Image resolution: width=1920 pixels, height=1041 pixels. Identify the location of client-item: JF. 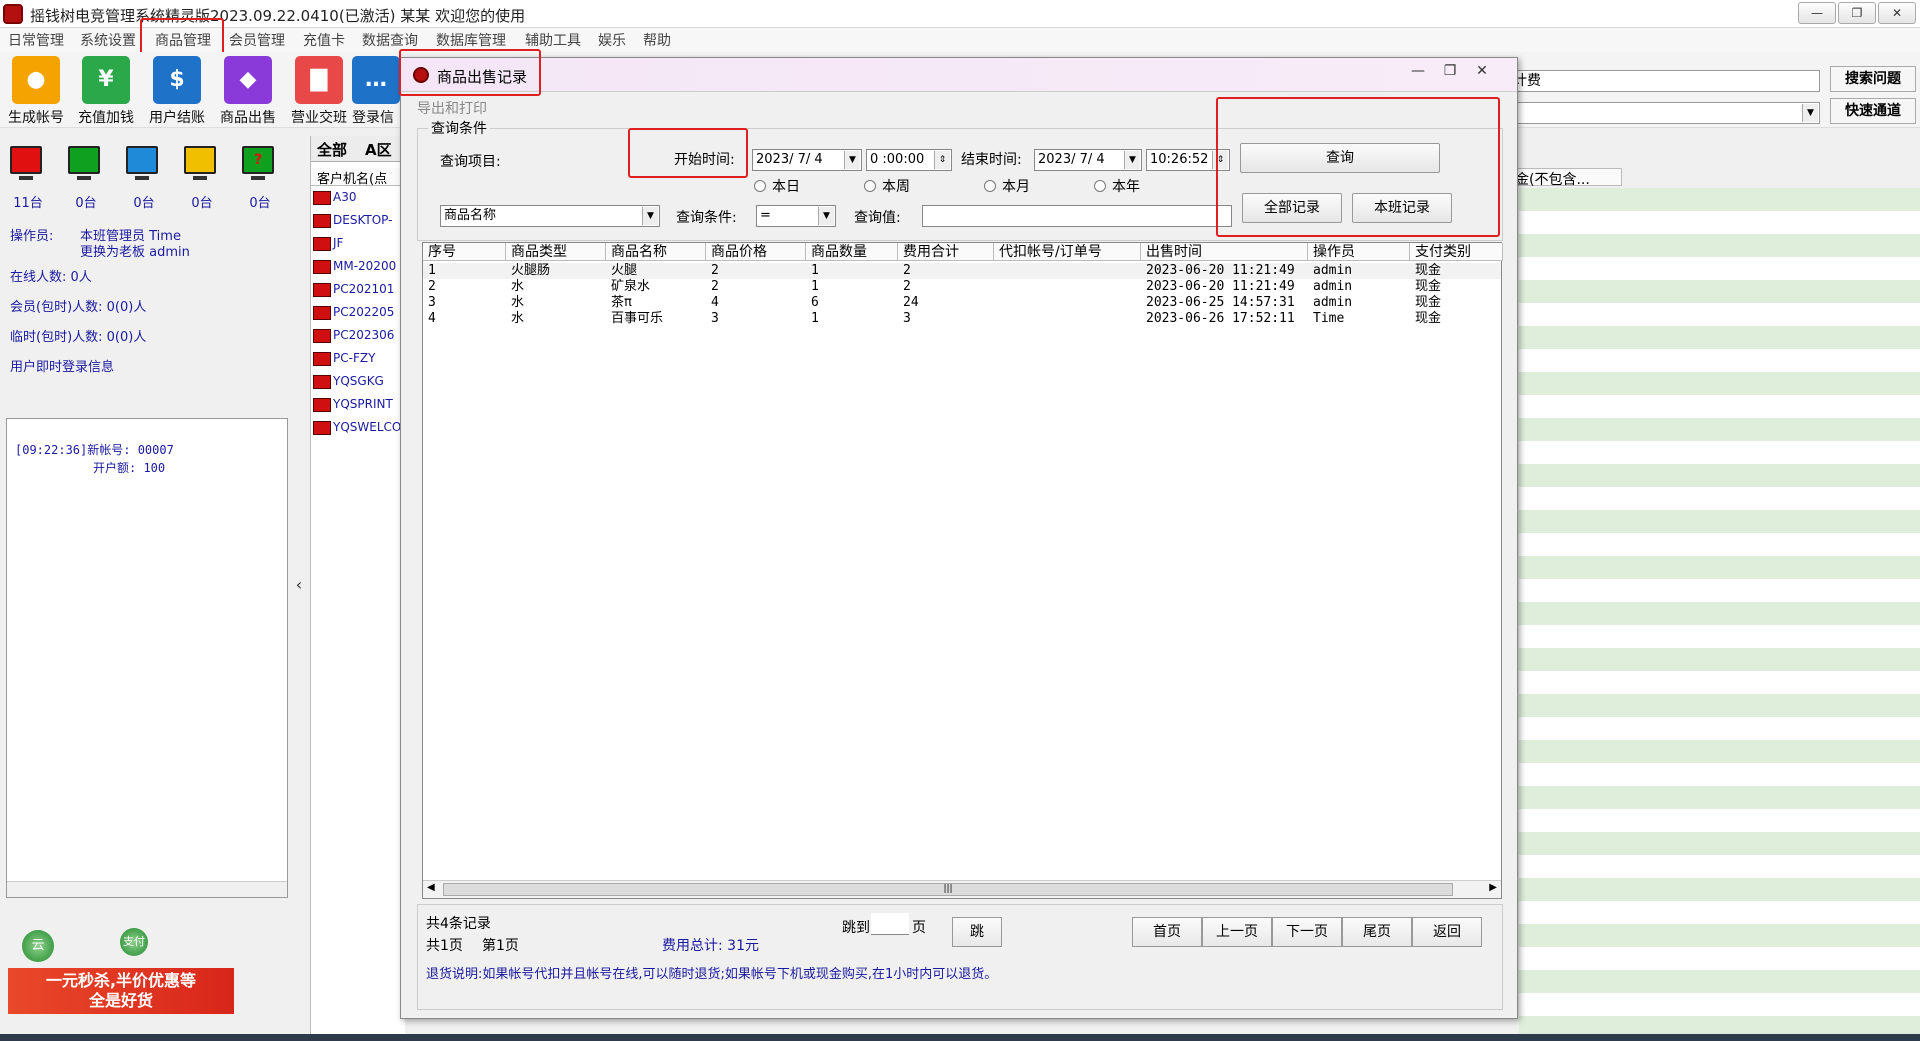
(328, 246).